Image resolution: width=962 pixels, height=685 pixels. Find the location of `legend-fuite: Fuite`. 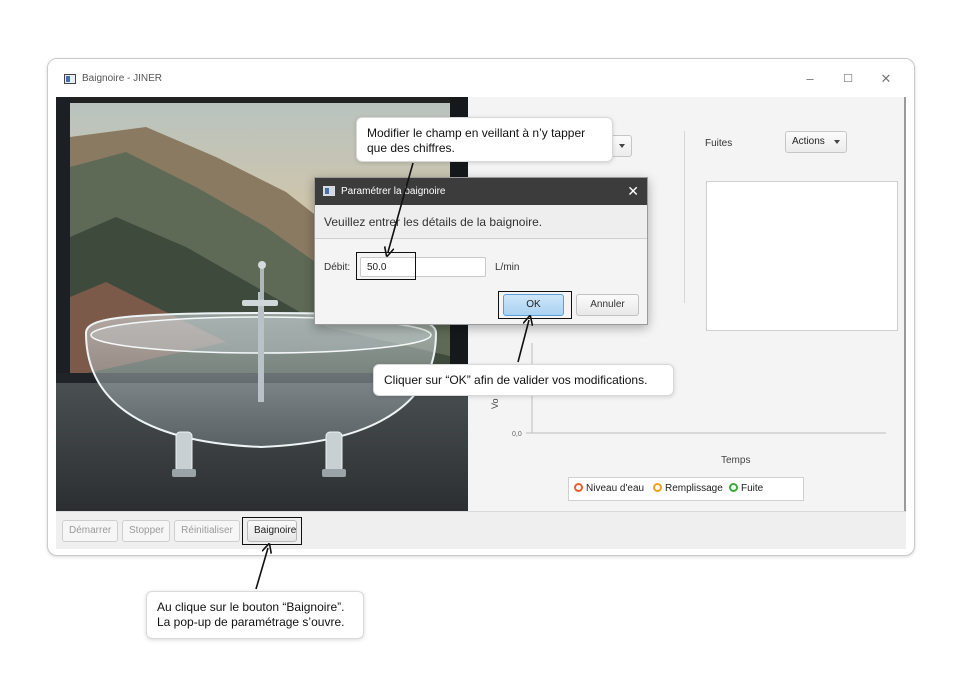

legend-fuite: Fuite is located at coordinates (746, 488).